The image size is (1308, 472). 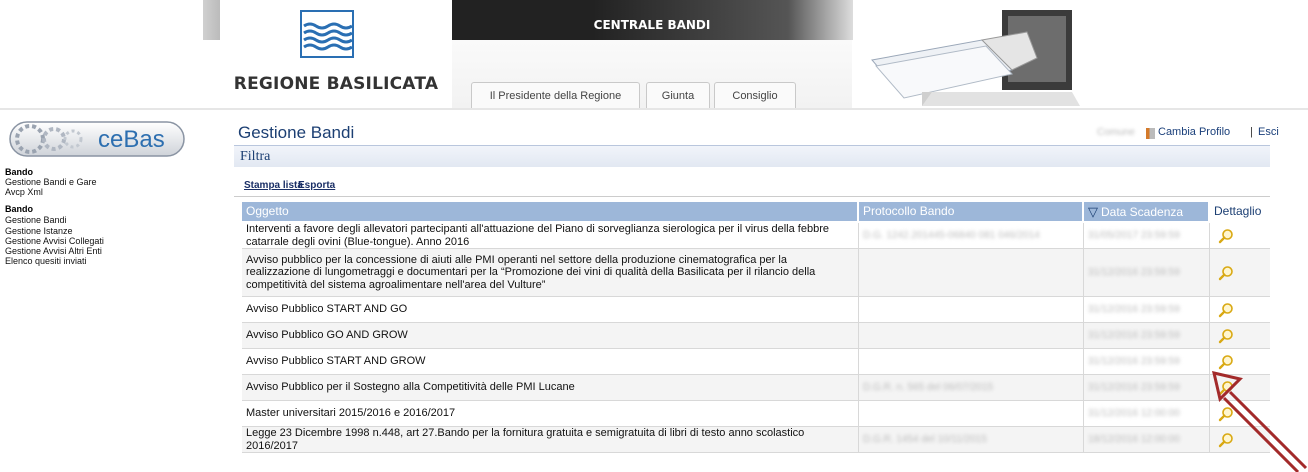 What do you see at coordinates (654, 109) in the screenshot?
I see `header-divider` at bounding box center [654, 109].